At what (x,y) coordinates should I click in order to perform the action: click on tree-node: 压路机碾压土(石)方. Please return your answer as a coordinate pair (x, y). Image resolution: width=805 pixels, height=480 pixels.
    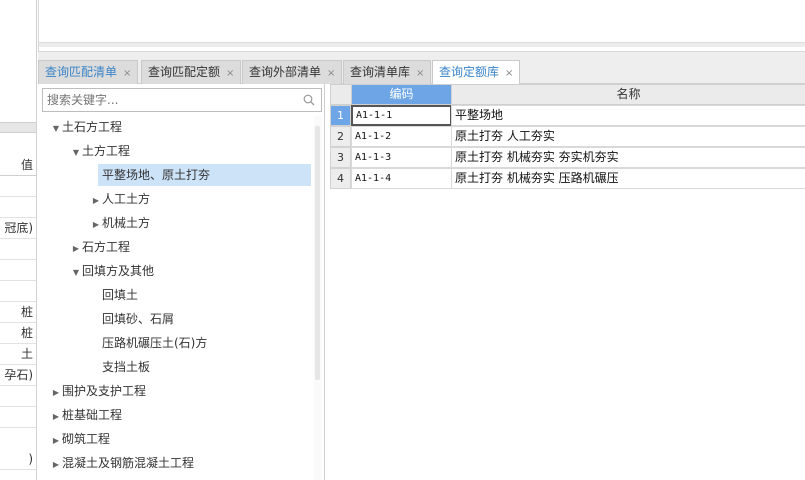
    Looking at the image, I should click on (154, 343).